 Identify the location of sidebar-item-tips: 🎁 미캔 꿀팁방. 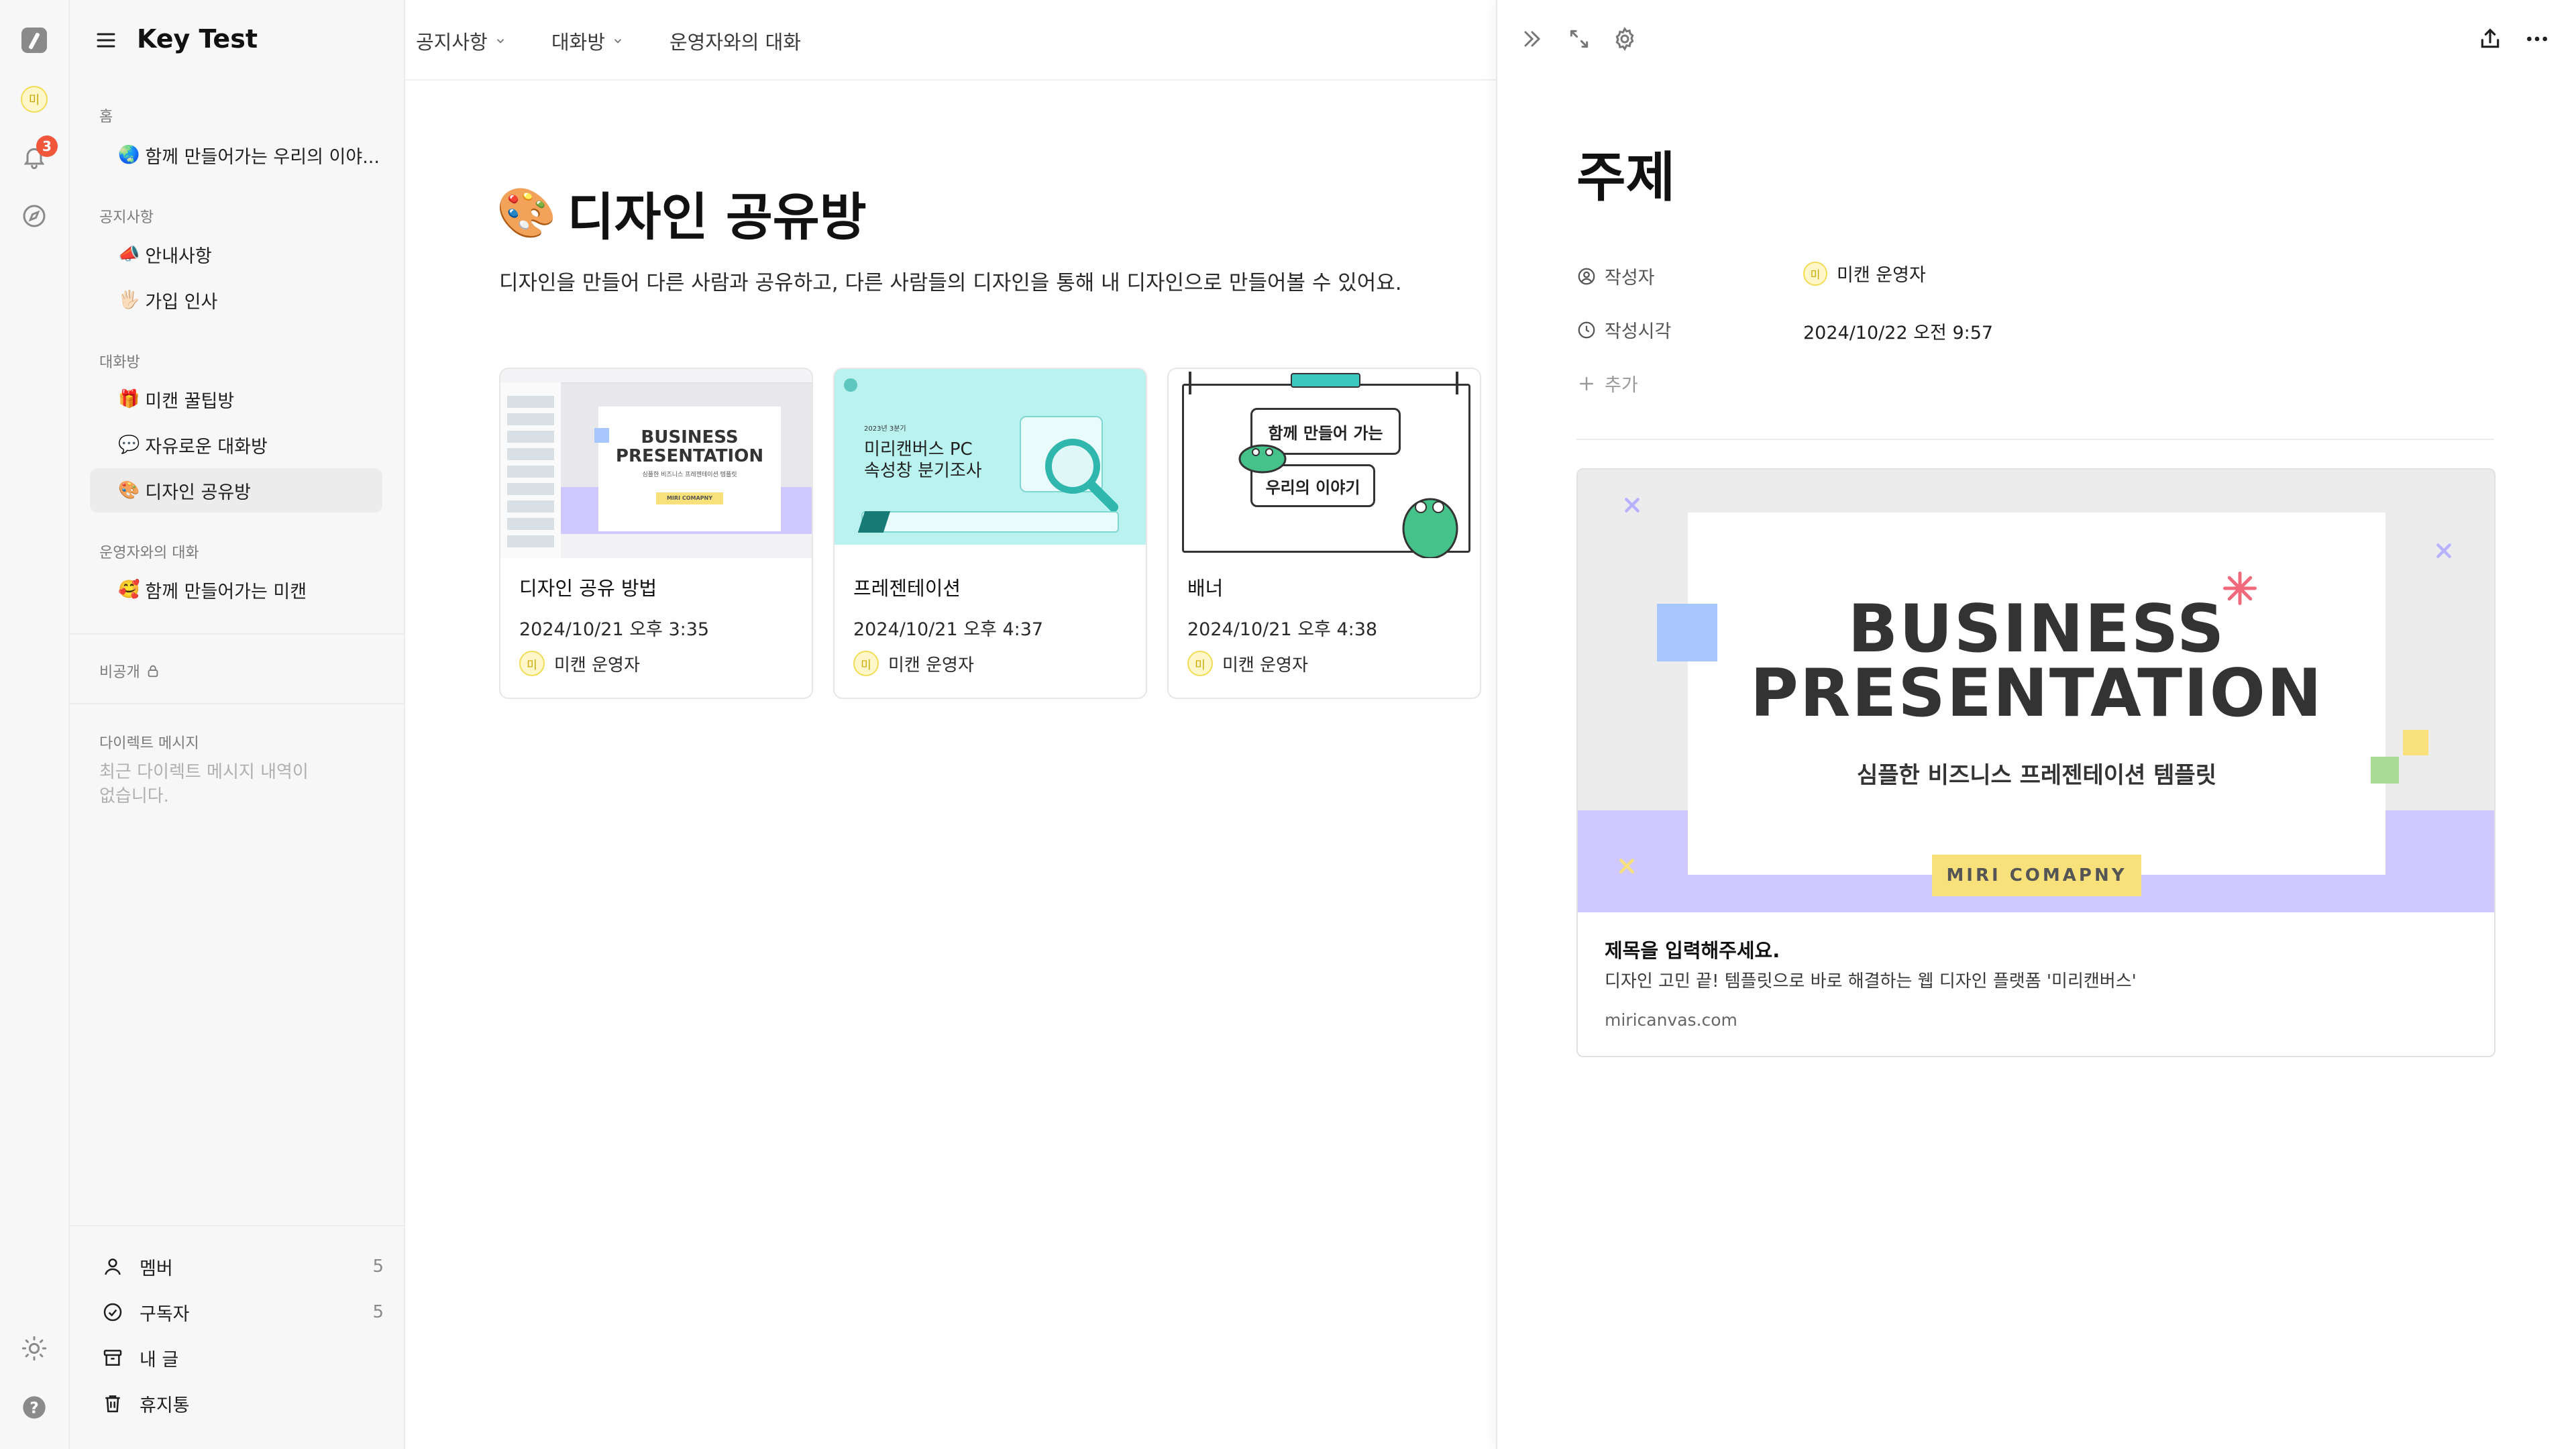
(236, 399).